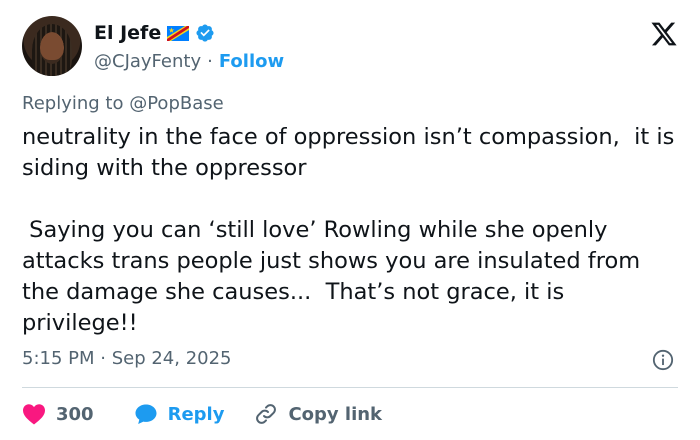  I want to click on display-name: El Jefe, so click(127, 33).